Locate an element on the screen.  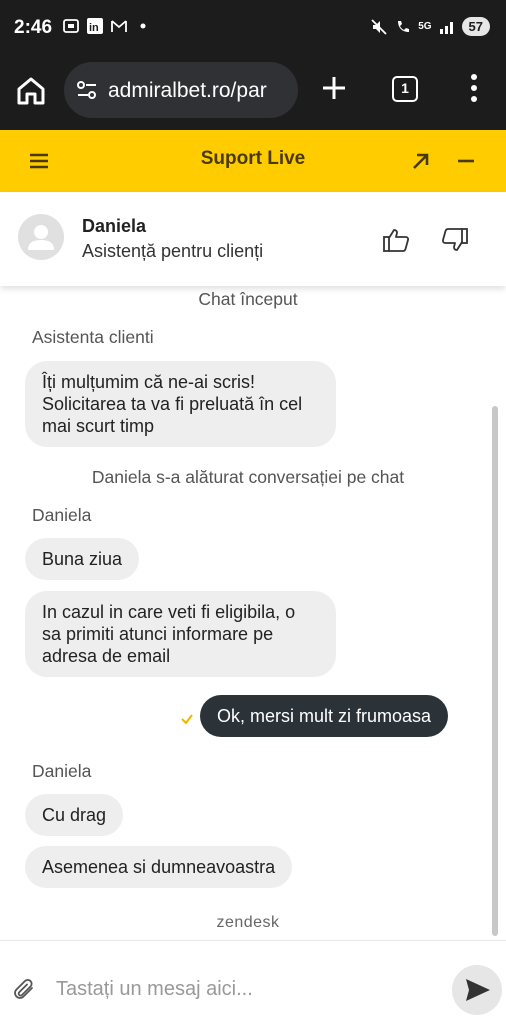
paperclip-icon is located at coordinates (25, 990).